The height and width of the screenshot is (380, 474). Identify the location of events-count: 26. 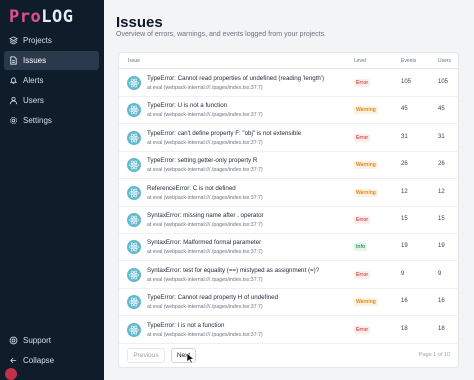
(404, 164).